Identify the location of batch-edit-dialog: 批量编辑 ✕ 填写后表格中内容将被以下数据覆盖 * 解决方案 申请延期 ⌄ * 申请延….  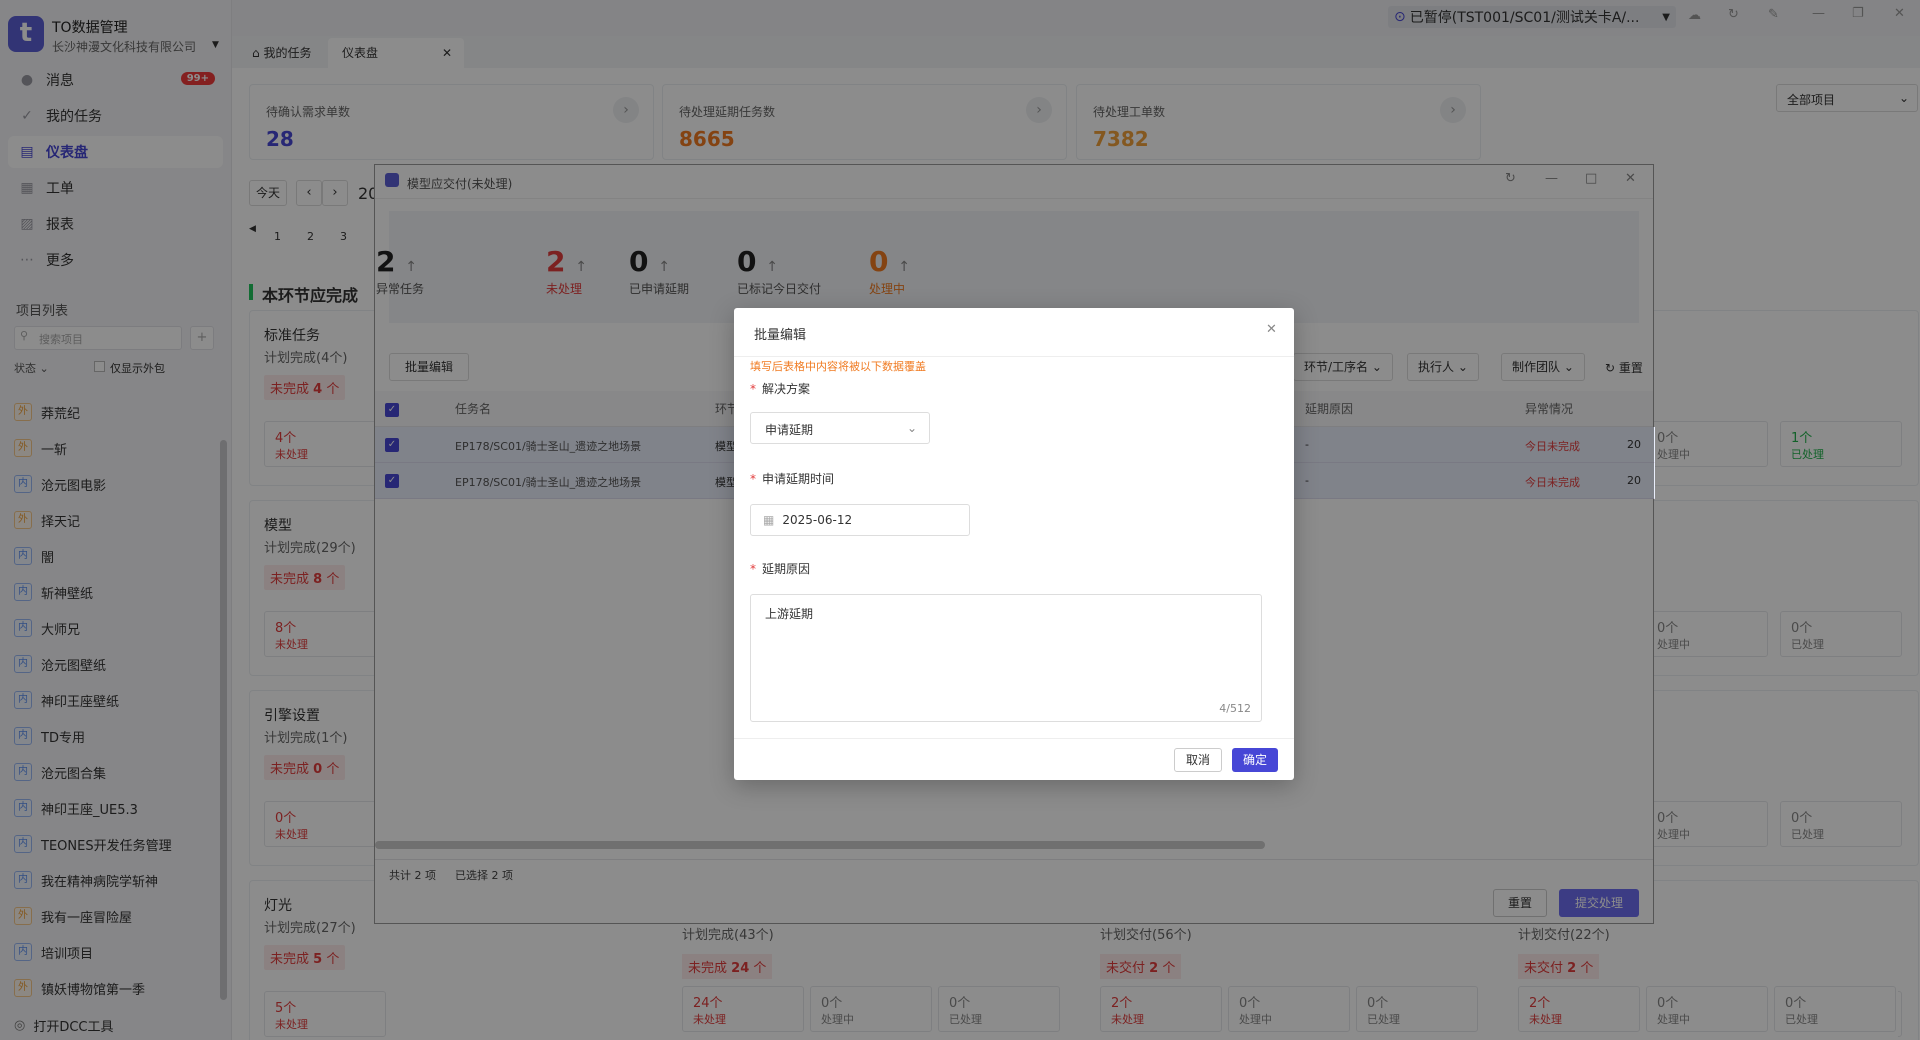
(1014, 544).